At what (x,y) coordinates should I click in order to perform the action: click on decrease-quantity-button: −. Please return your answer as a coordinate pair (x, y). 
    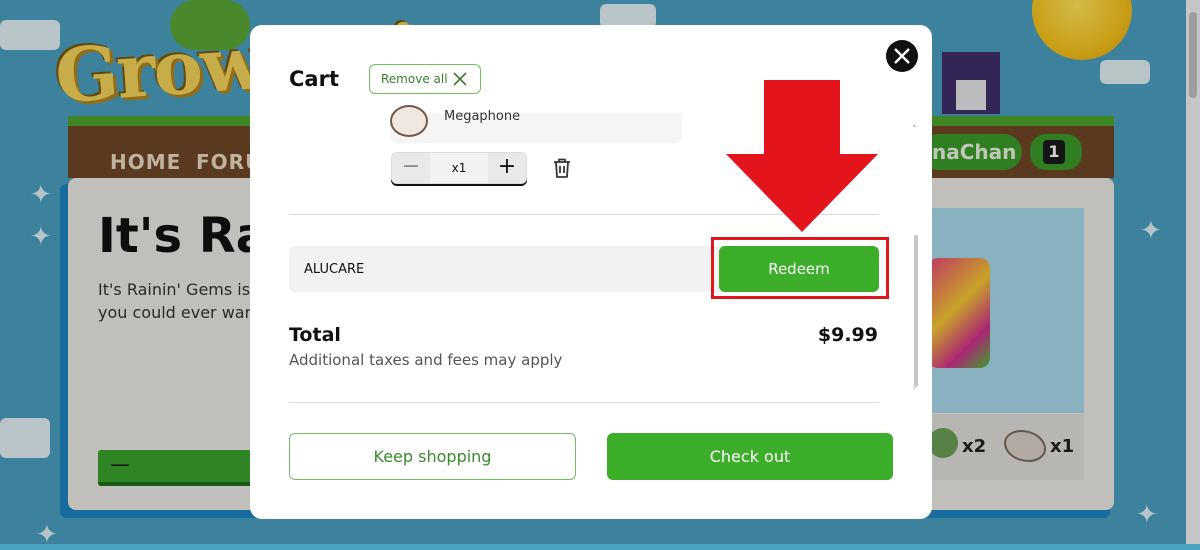
    Looking at the image, I should click on (411, 168).